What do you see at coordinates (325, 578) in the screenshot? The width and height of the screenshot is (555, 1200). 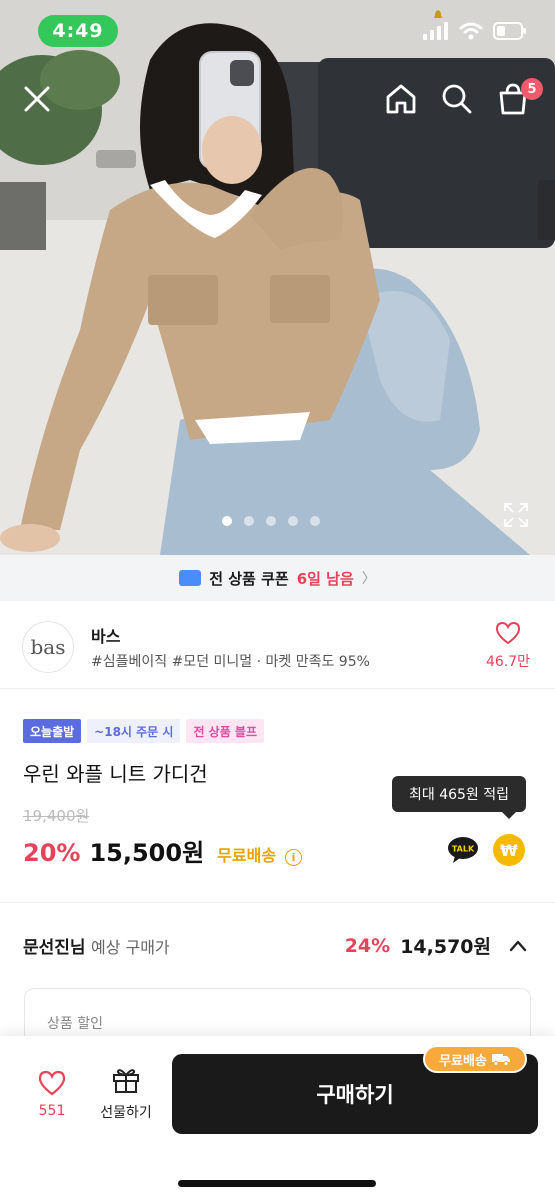 I see `coupon-days-left: 6일 남음` at bounding box center [325, 578].